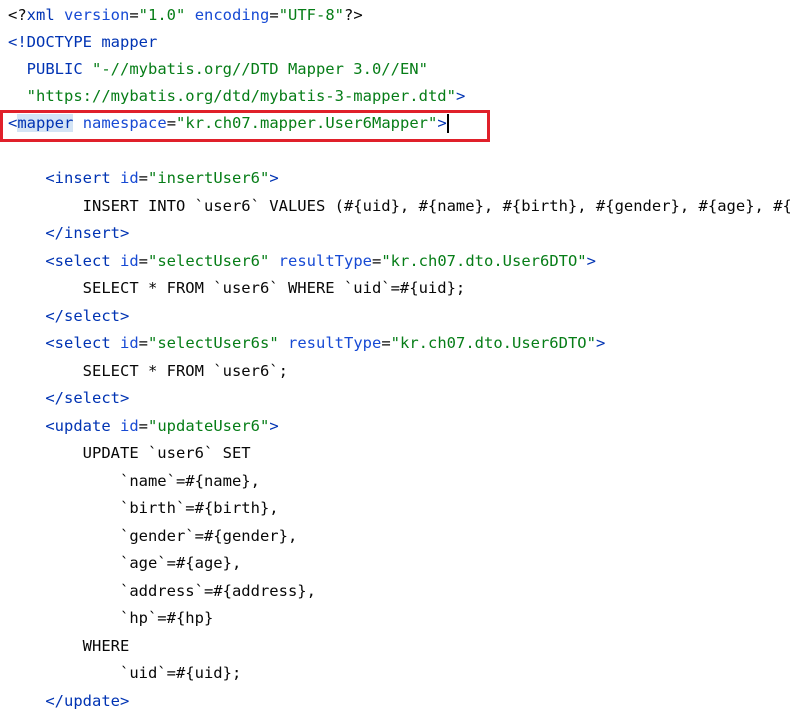  Describe the element at coordinates (50, 69) in the screenshot. I see `code-token: PUBLIC` at that location.